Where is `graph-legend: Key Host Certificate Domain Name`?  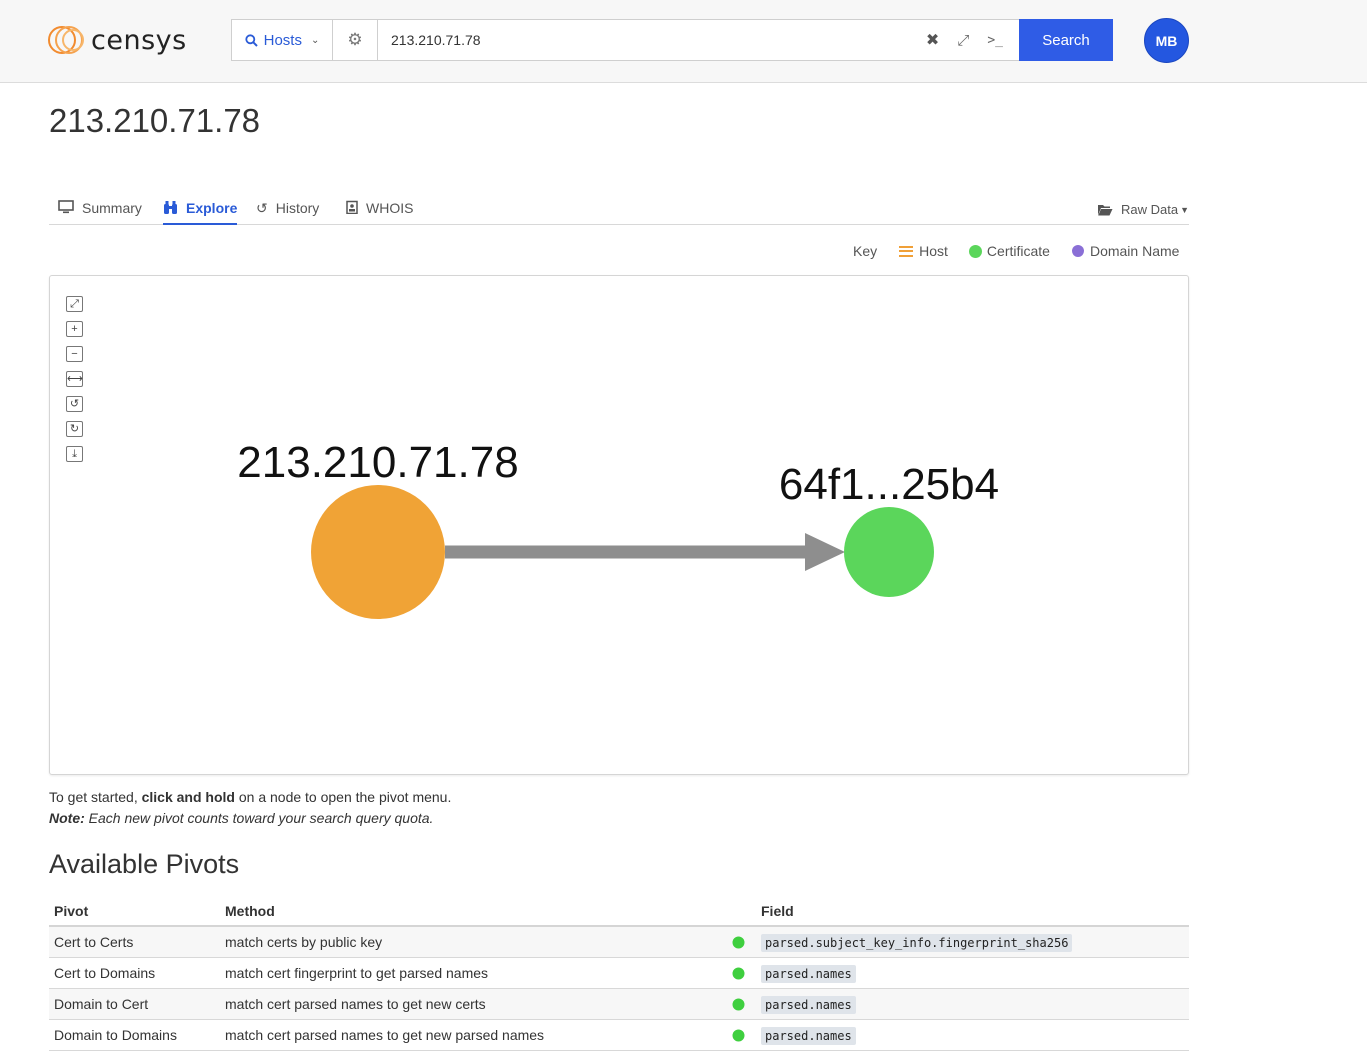 graph-legend: Key Host Certificate Domain Name is located at coordinates (1016, 251).